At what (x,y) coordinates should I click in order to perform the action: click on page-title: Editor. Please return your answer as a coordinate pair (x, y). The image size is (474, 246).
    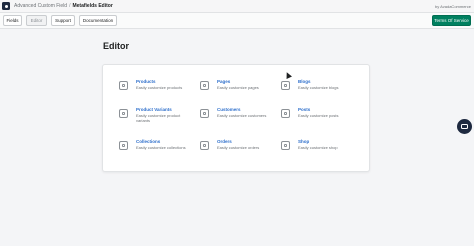
    Looking at the image, I should click on (116, 46).